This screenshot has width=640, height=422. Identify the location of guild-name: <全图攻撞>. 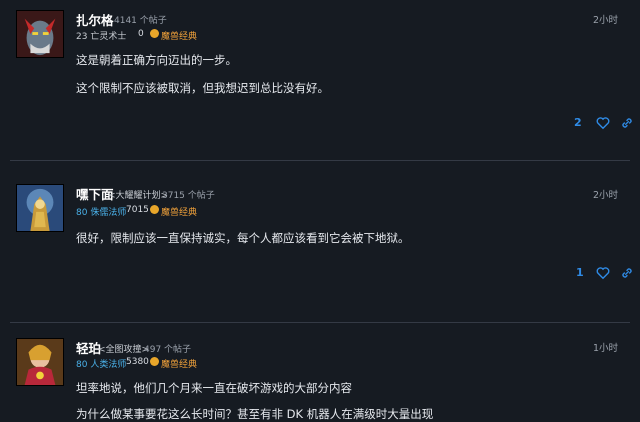
(123, 348).